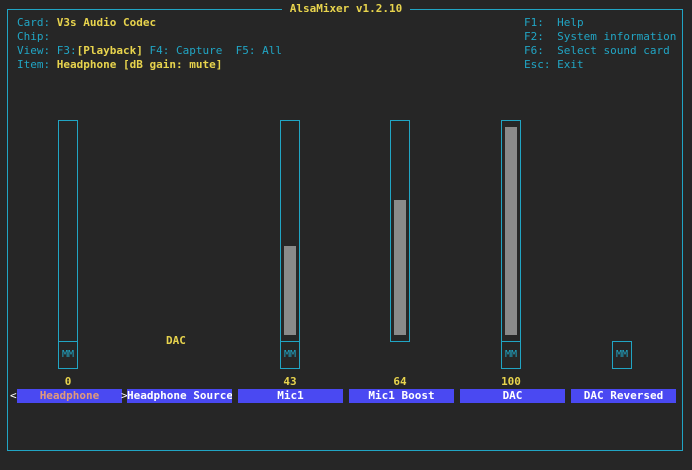  I want to click on help-row: F6: Select sound card, so click(600, 51).